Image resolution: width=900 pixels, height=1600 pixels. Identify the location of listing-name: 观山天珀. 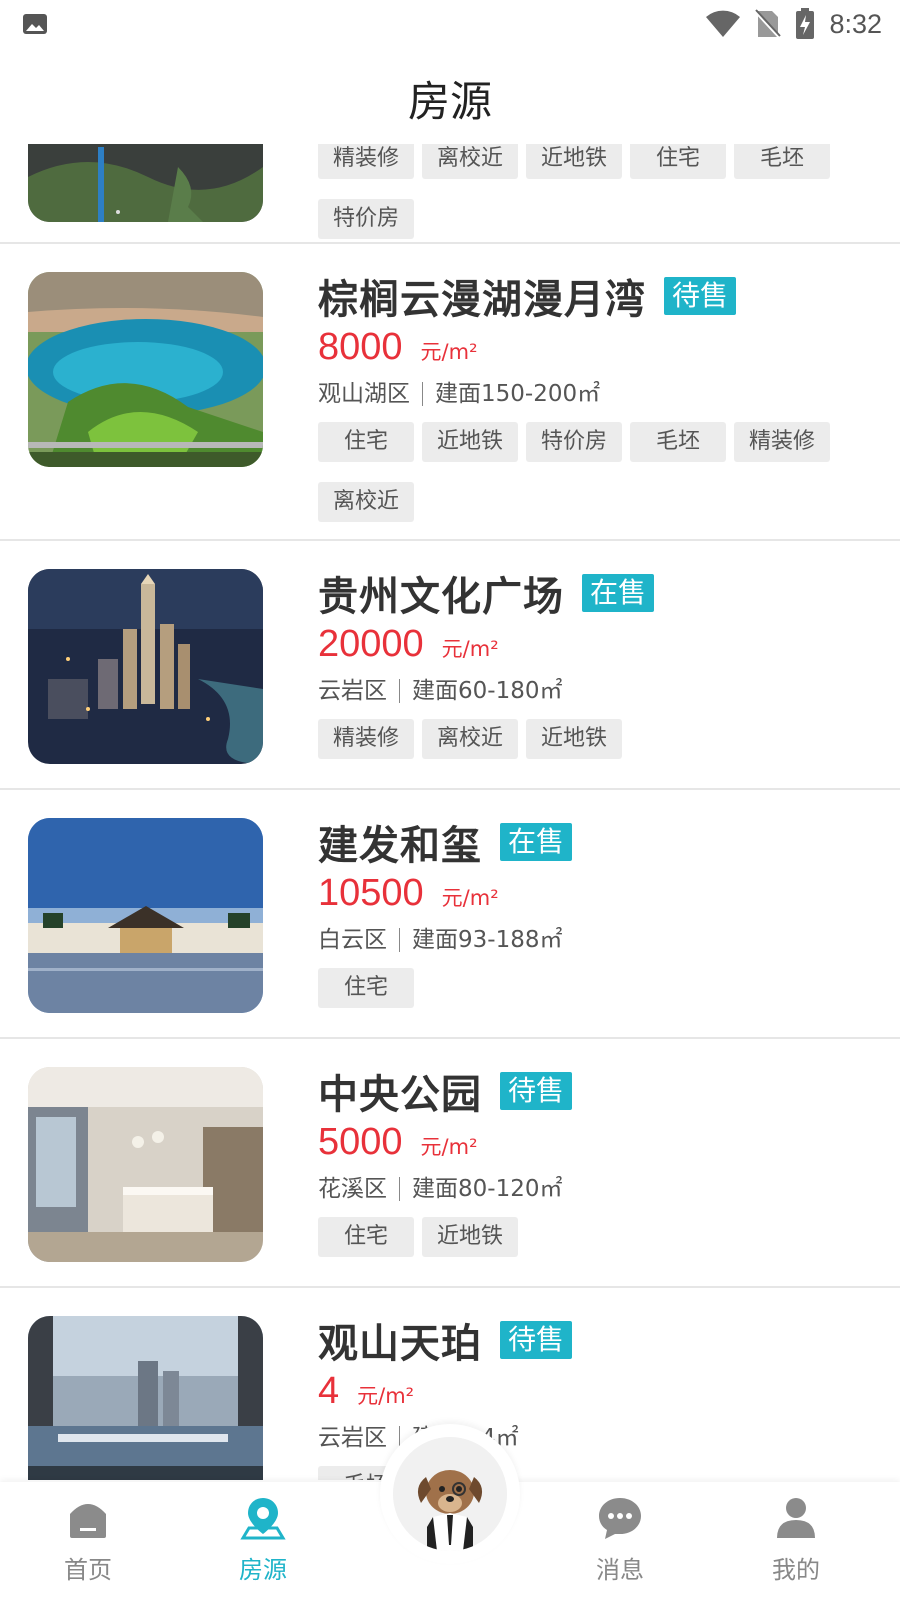
(400, 1344).